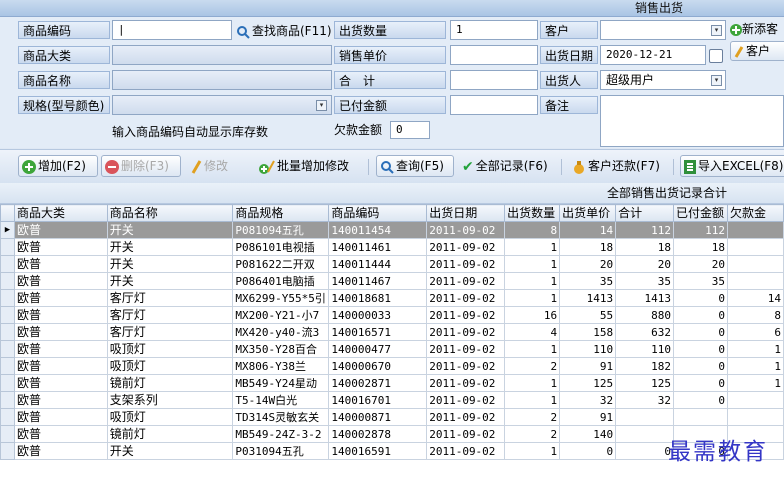 This screenshot has height=479, width=784. I want to click on query-button: 查询(F5), so click(415, 166).